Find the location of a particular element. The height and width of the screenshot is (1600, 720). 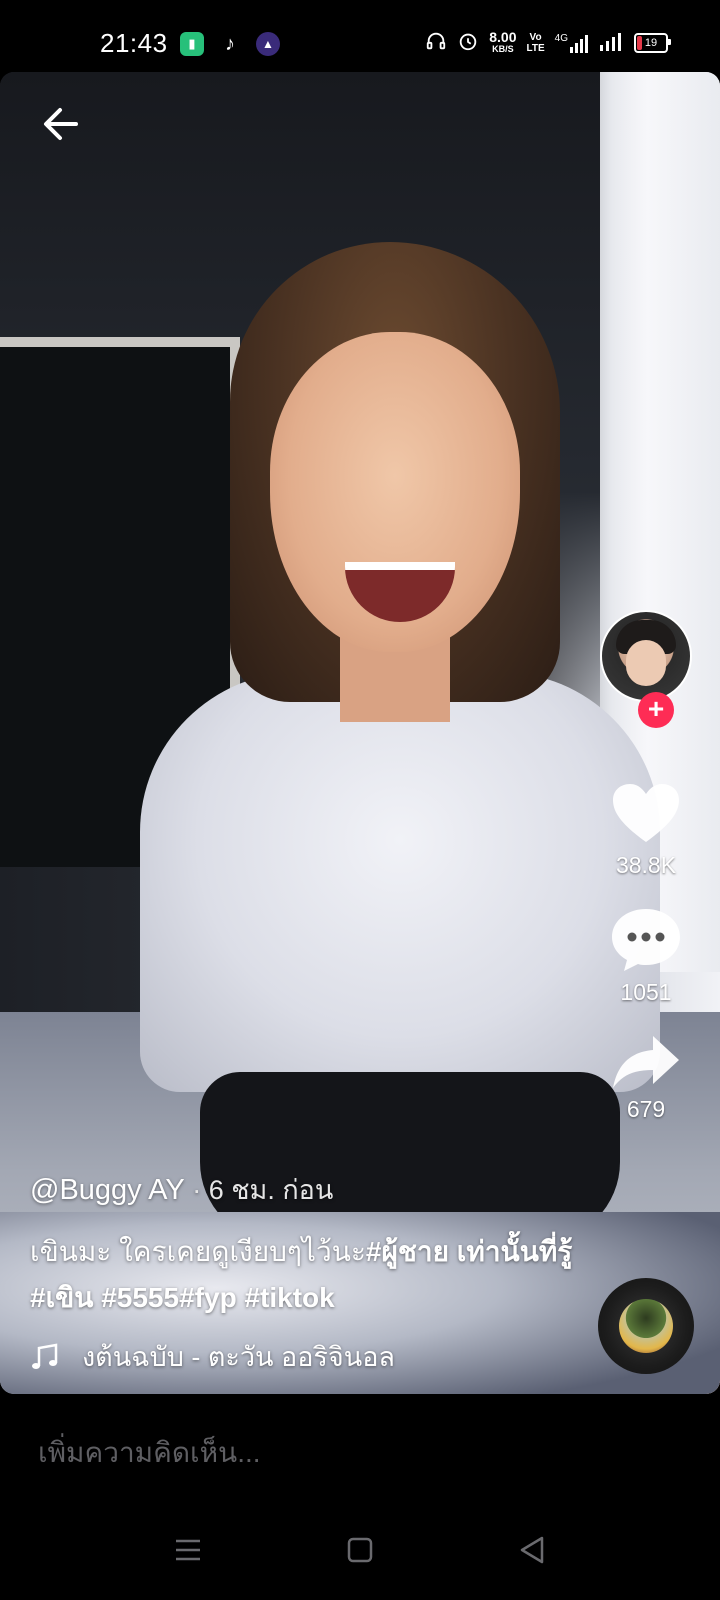

comment-input is located at coordinates (358, 1453).